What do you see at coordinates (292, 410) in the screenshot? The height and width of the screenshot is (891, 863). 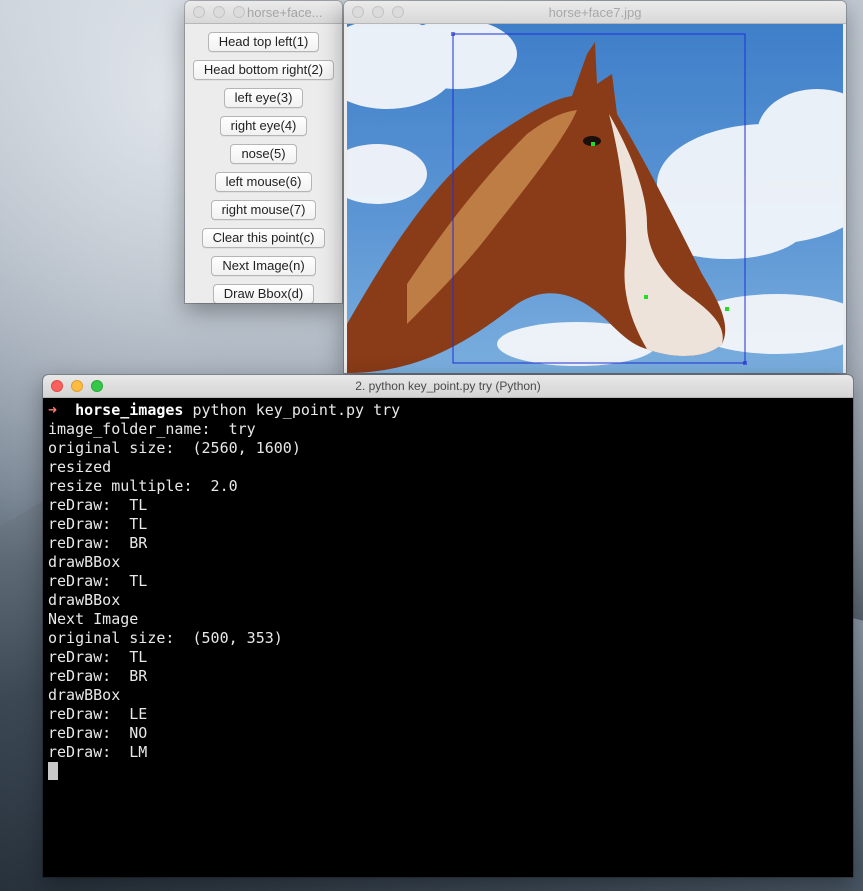 I see `prompt-command: python key_point.py try` at bounding box center [292, 410].